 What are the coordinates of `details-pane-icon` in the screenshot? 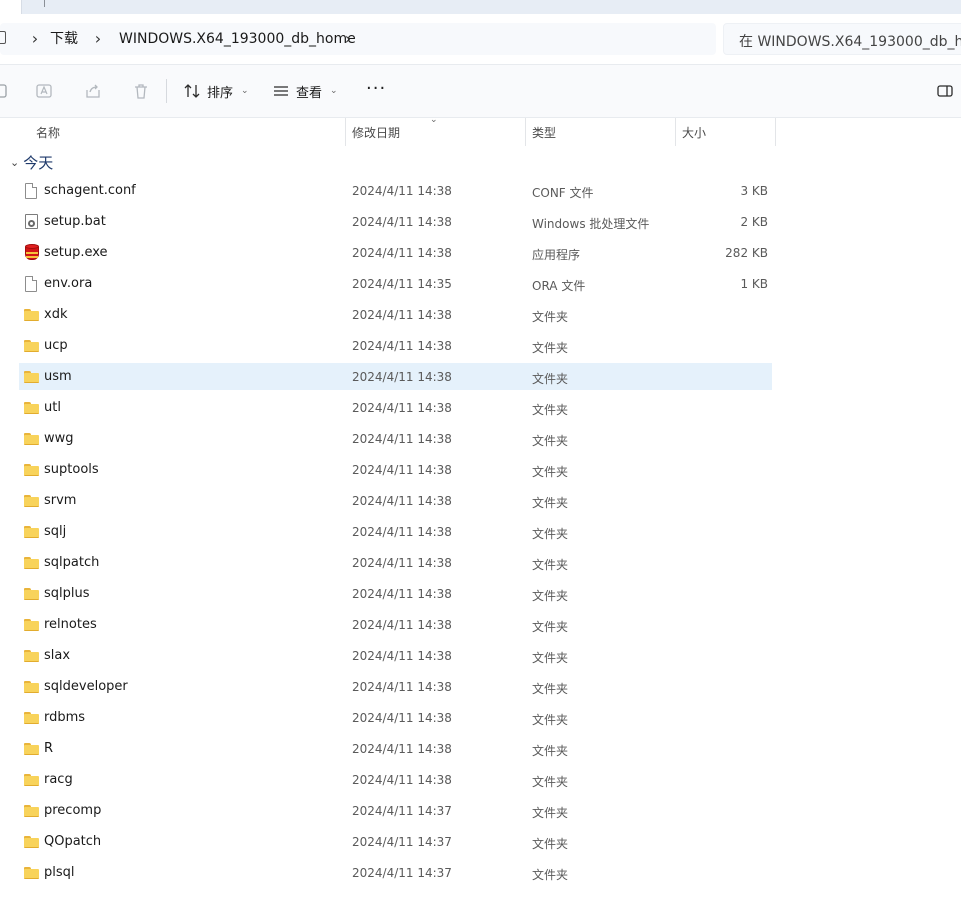 It's located at (945, 91).